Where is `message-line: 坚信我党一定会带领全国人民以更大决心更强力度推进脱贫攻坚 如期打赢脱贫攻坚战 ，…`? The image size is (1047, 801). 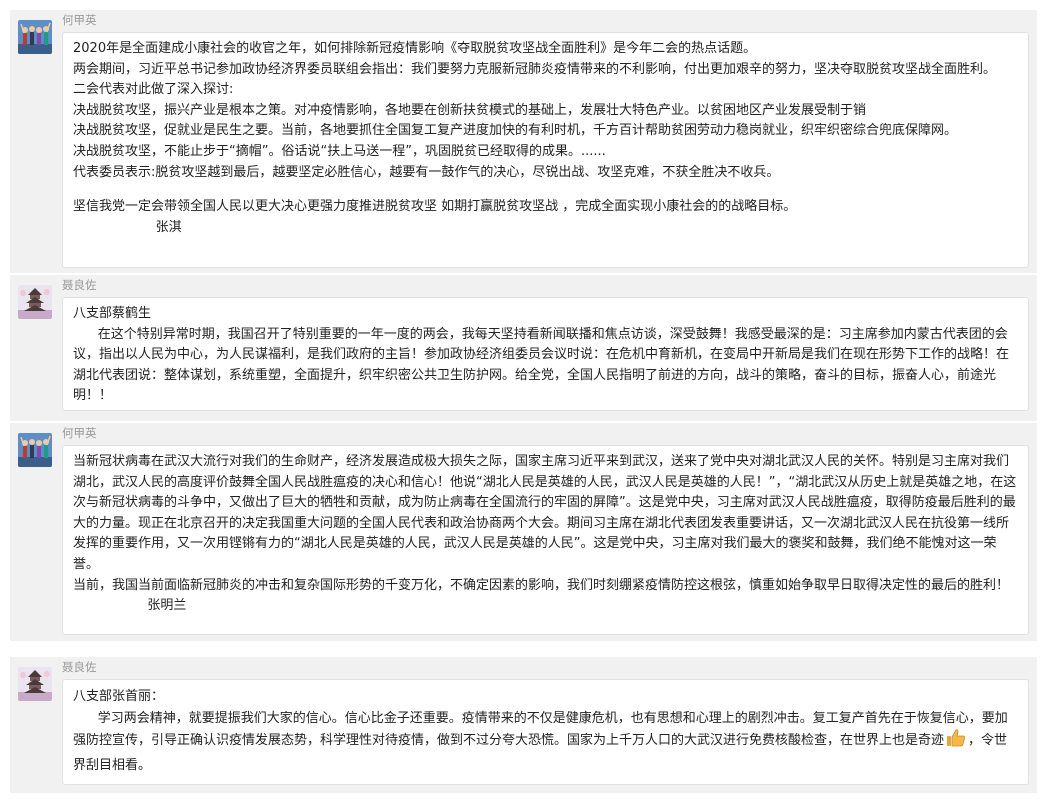
message-line: 坚信我党一定会带领全国人民以更大决心更强力度推进脱贫攻坚 如期打赢脱贫攻坚战 ，… is located at coordinates (435, 207).